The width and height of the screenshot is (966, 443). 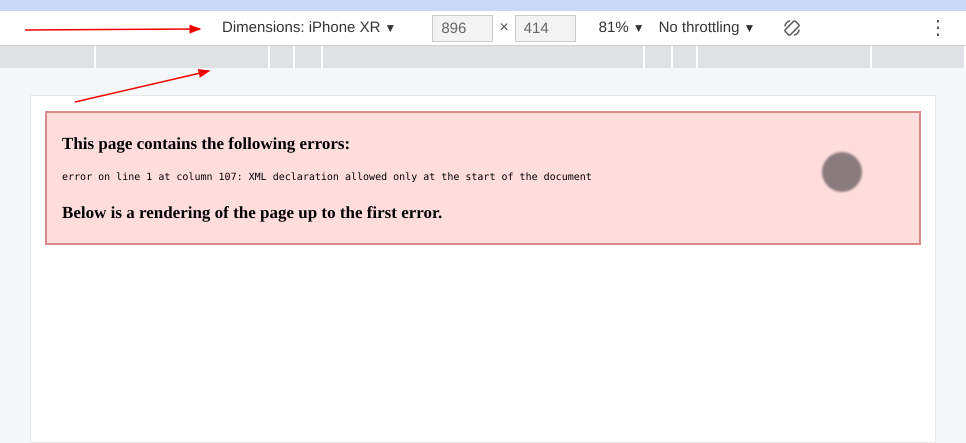 I want to click on times-sign: ×, so click(x=504, y=28).